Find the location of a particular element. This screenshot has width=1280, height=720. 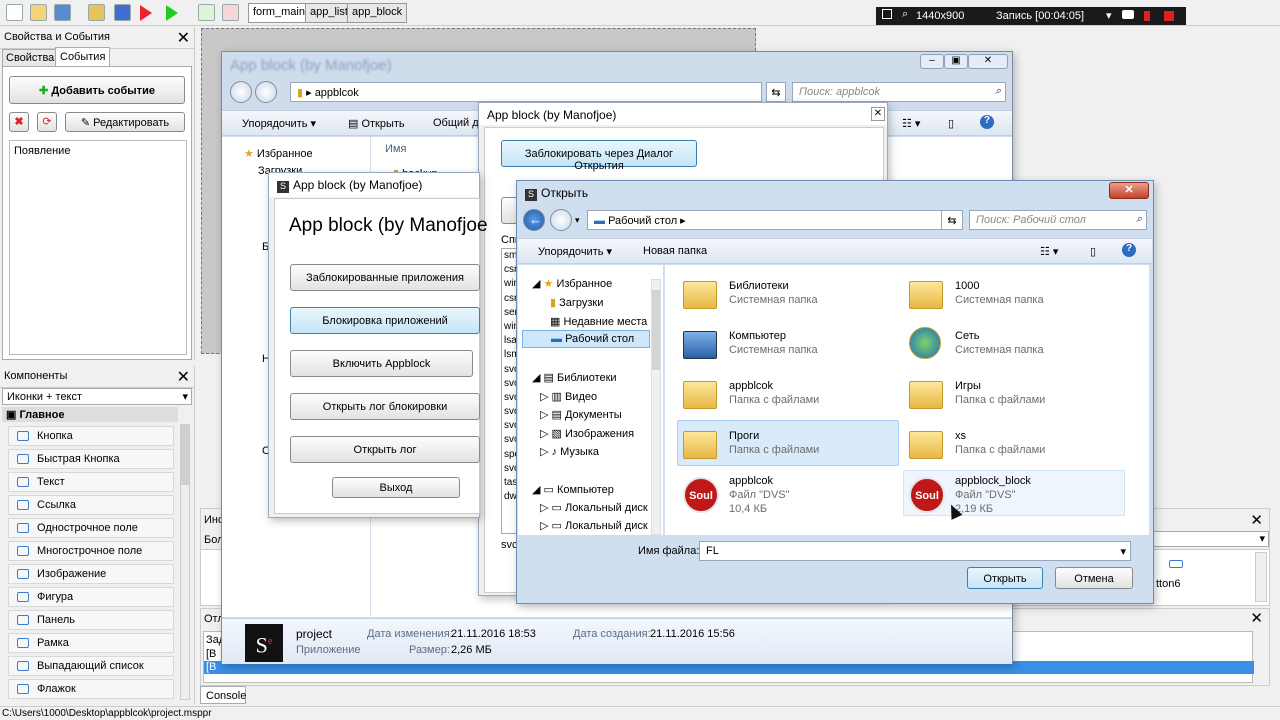

file-item: Soul appblock_block Файл "DVS" 2,19 КБ is located at coordinates (1015, 497).